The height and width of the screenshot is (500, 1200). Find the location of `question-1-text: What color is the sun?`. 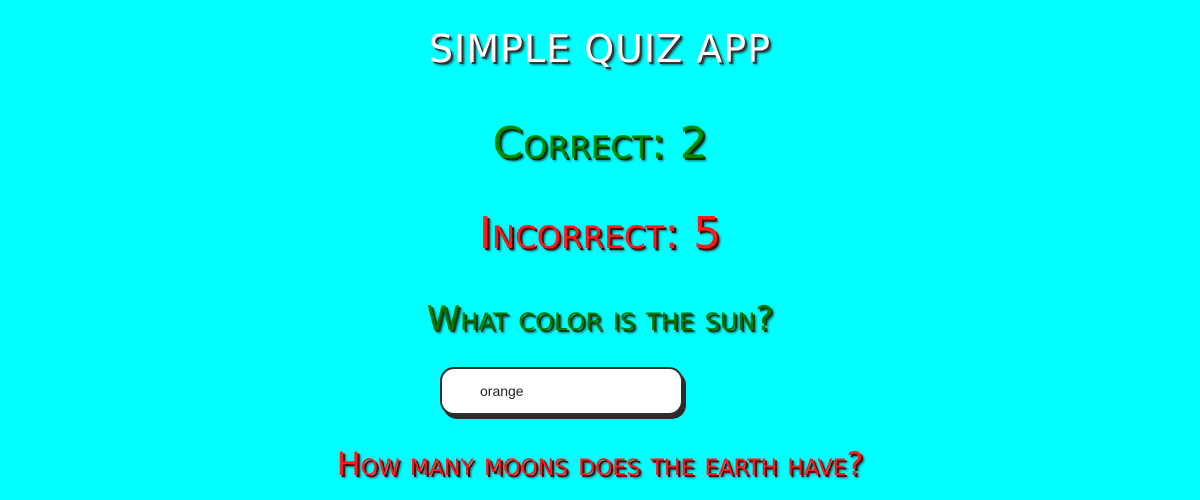

question-1-text: What color is the sun? is located at coordinates (600, 319).